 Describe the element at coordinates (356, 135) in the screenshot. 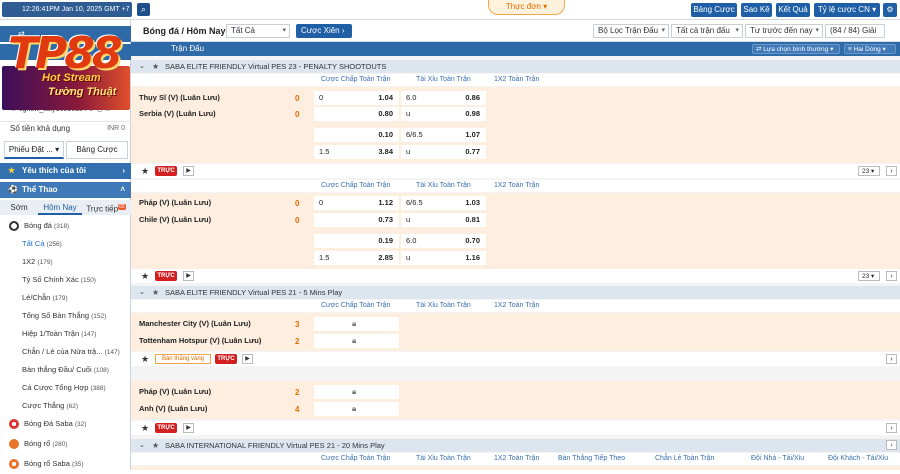

I see `odds-cell: 0.10` at that location.